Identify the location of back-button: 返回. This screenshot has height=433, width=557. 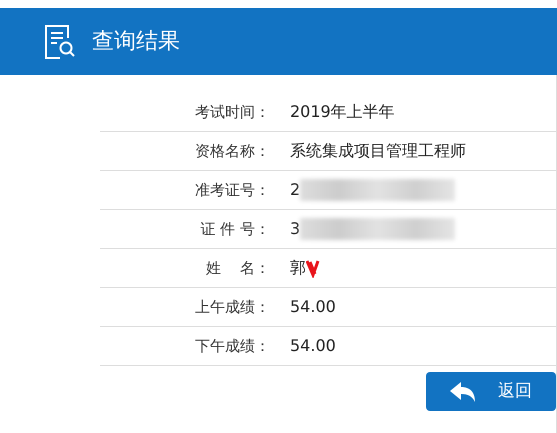
(491, 391).